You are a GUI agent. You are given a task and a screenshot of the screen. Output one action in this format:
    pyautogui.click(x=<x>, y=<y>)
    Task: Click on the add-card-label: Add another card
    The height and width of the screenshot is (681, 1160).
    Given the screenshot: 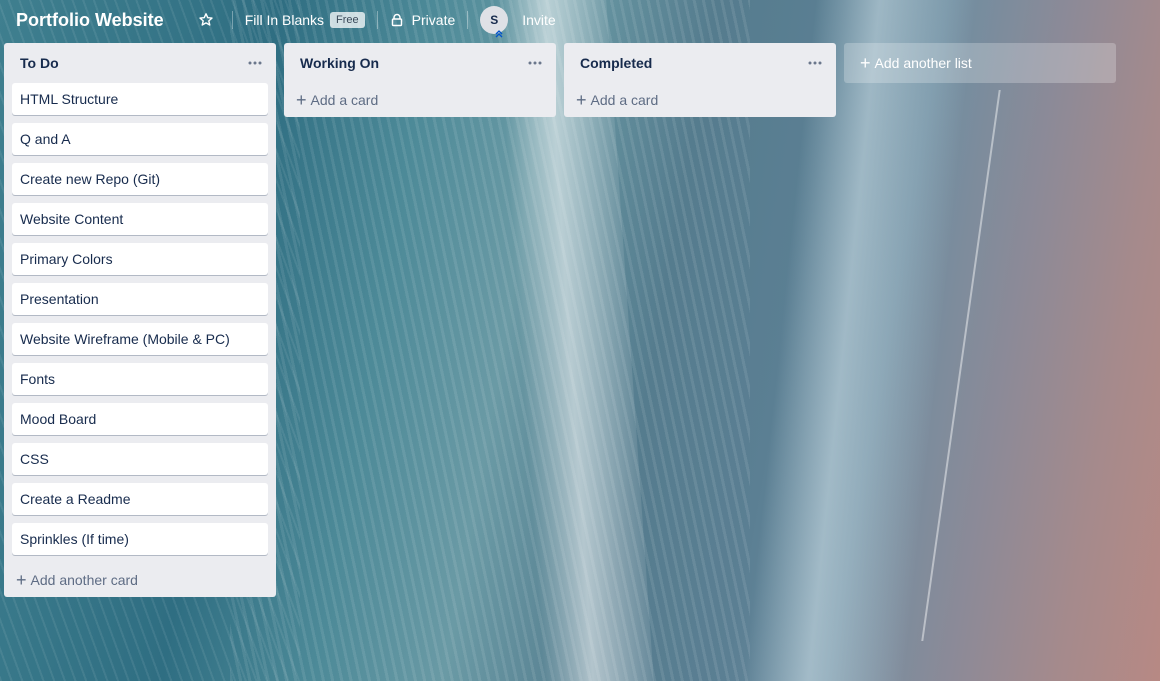 What is the action you would take?
    pyautogui.click(x=84, y=580)
    